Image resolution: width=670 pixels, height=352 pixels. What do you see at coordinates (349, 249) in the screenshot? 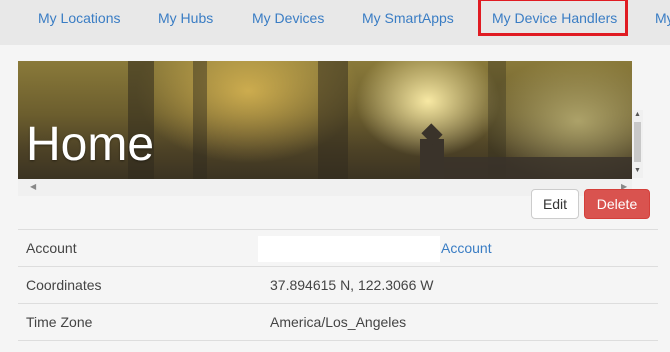
I see `redacted-account-name` at bounding box center [349, 249].